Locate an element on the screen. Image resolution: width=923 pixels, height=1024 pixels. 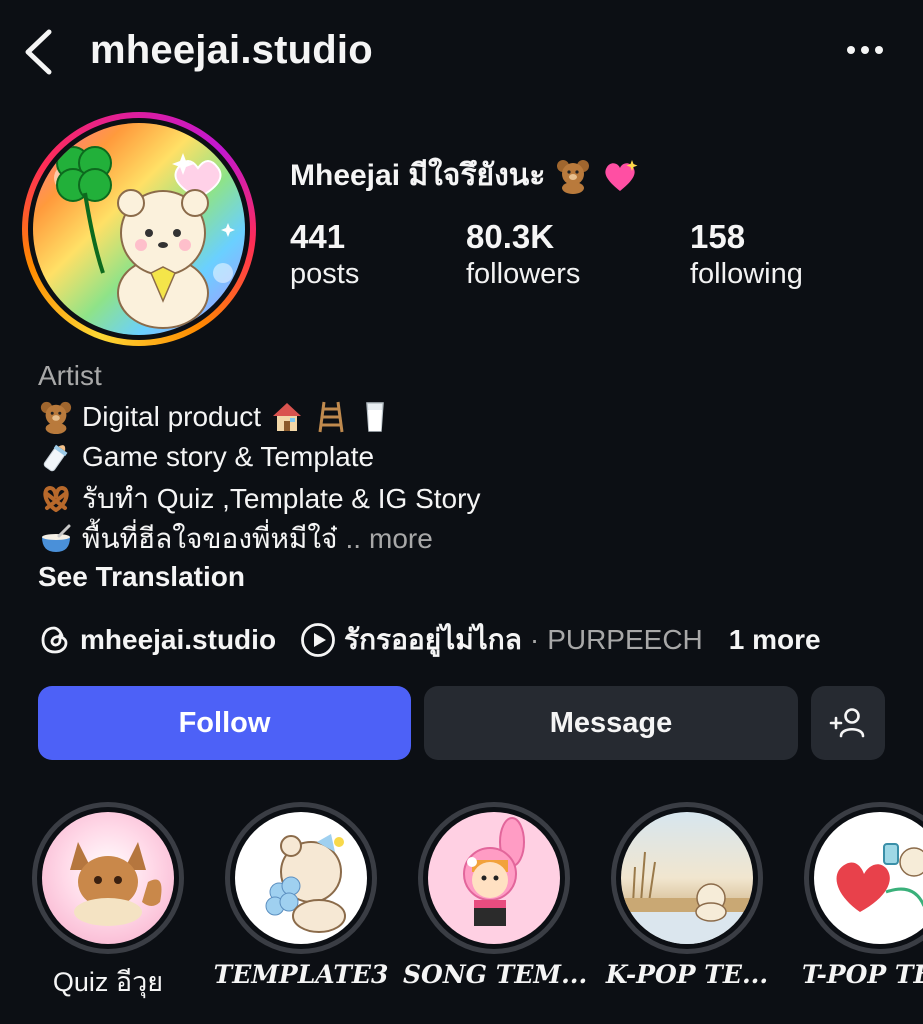
threads-icon is located at coordinates (54, 640).